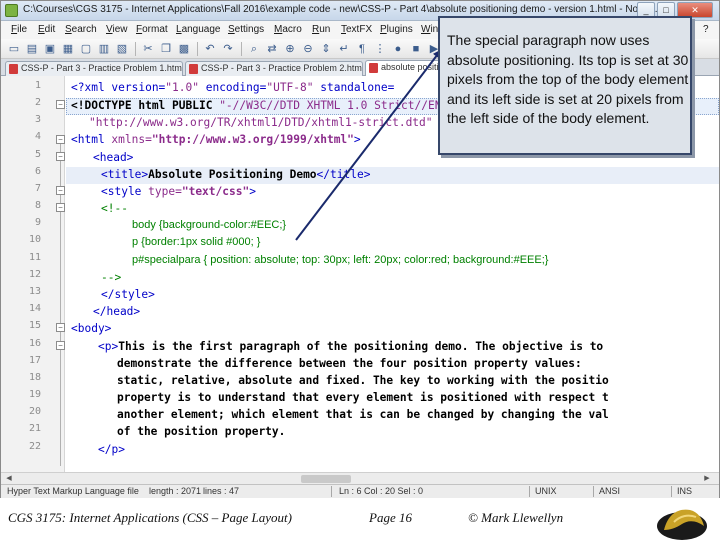  What do you see at coordinates (516, 517) in the screenshot?
I see `footer-author: © Mark Llewellyn` at bounding box center [516, 517].